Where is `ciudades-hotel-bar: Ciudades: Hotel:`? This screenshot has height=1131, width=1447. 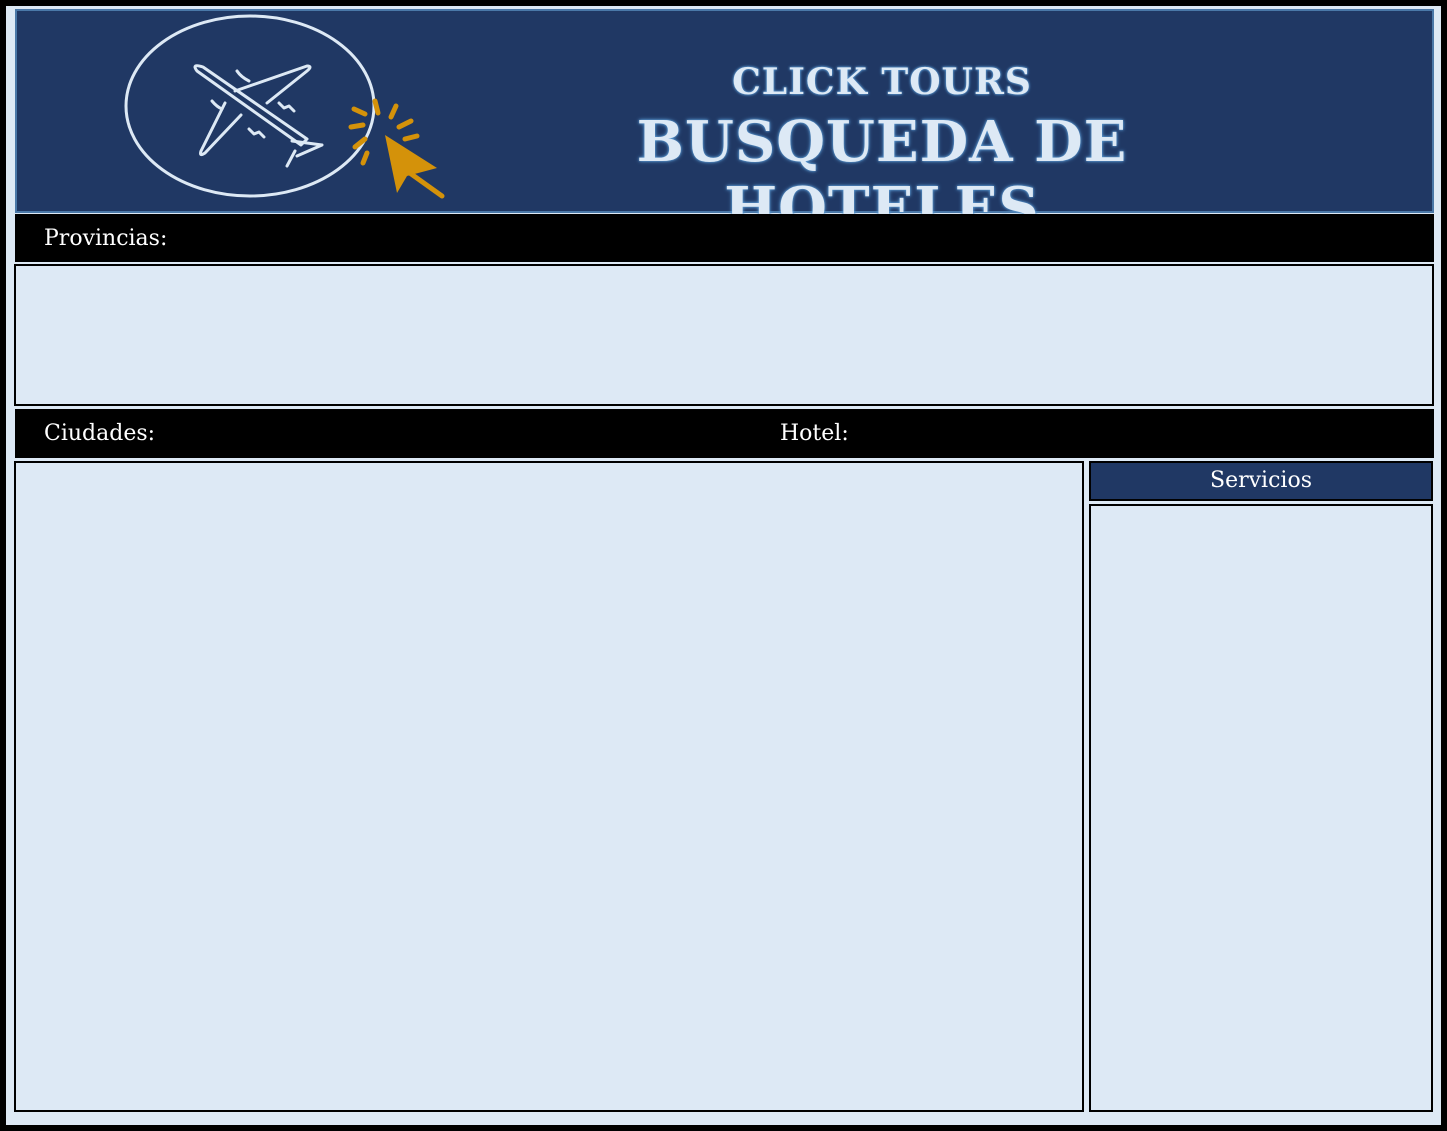
ciudades-hotel-bar: Ciudades: Hotel: is located at coordinates (724, 433).